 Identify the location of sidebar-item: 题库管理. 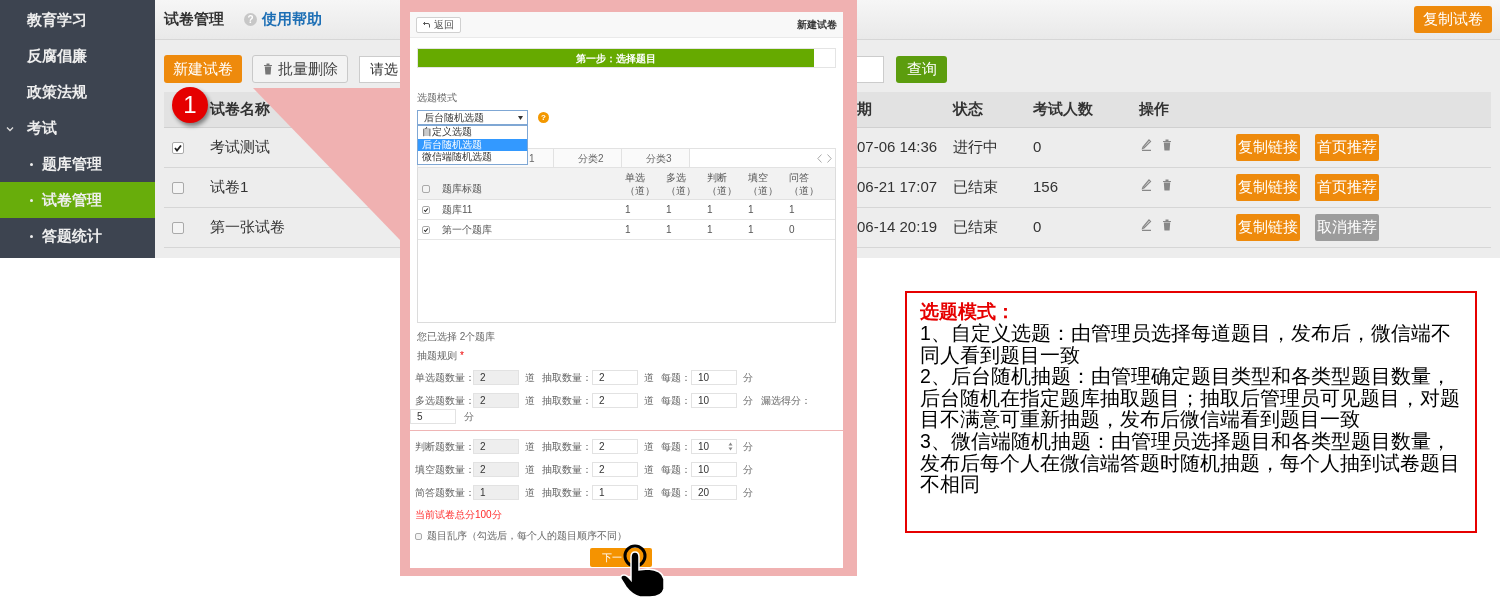
(77, 164).